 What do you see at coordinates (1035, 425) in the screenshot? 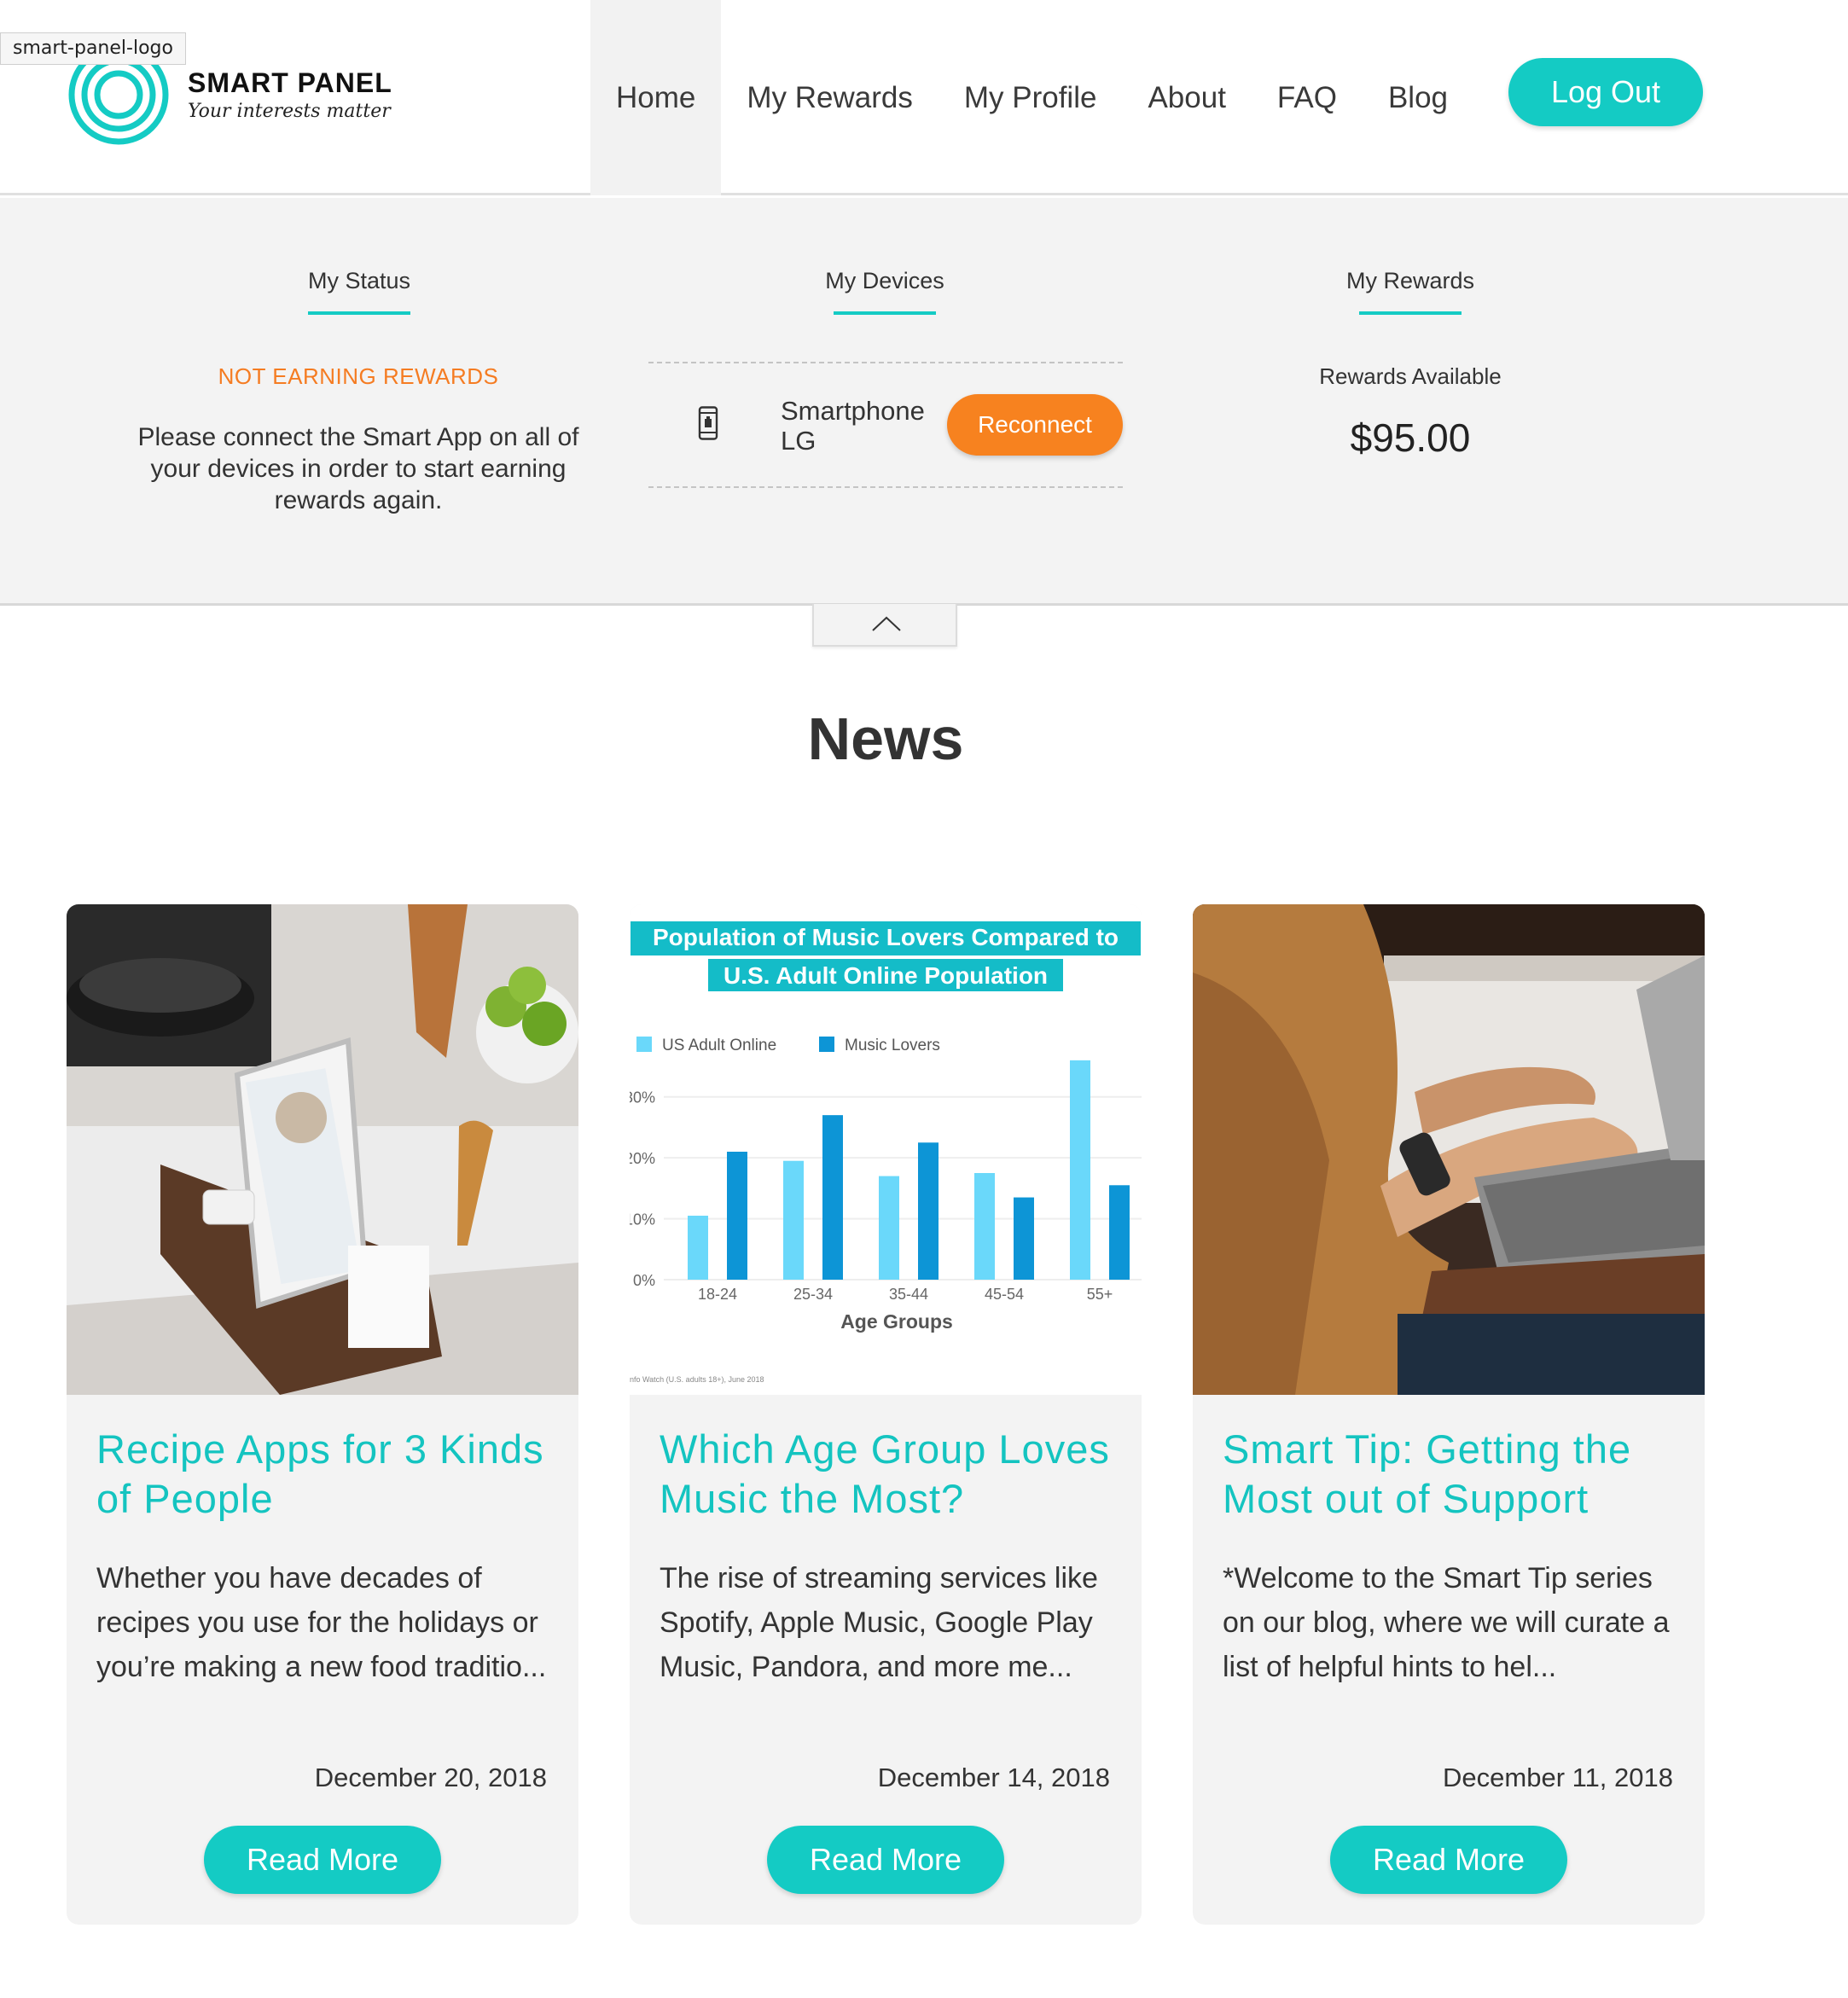
I see `reconnect-button: Reconnect` at bounding box center [1035, 425].